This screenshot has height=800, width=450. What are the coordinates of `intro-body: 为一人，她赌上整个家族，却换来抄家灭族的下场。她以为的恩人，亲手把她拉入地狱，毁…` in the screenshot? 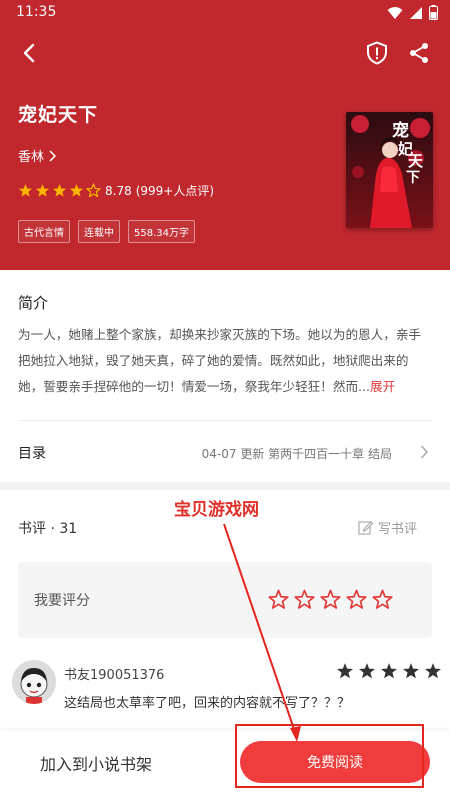 It's located at (219, 360).